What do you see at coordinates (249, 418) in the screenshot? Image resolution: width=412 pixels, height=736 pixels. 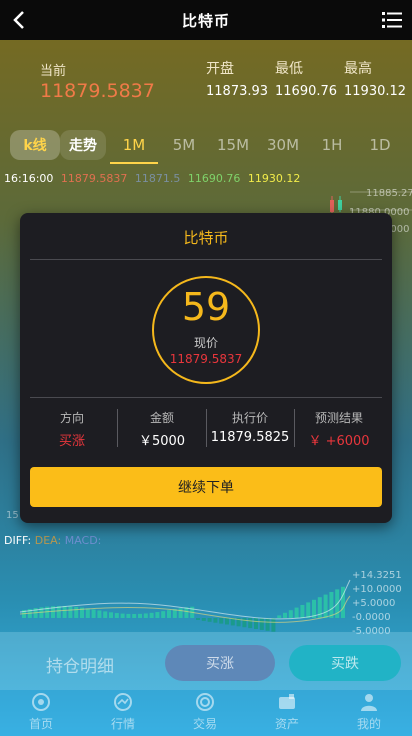 I see `exec-price-label: 执行价` at bounding box center [249, 418].